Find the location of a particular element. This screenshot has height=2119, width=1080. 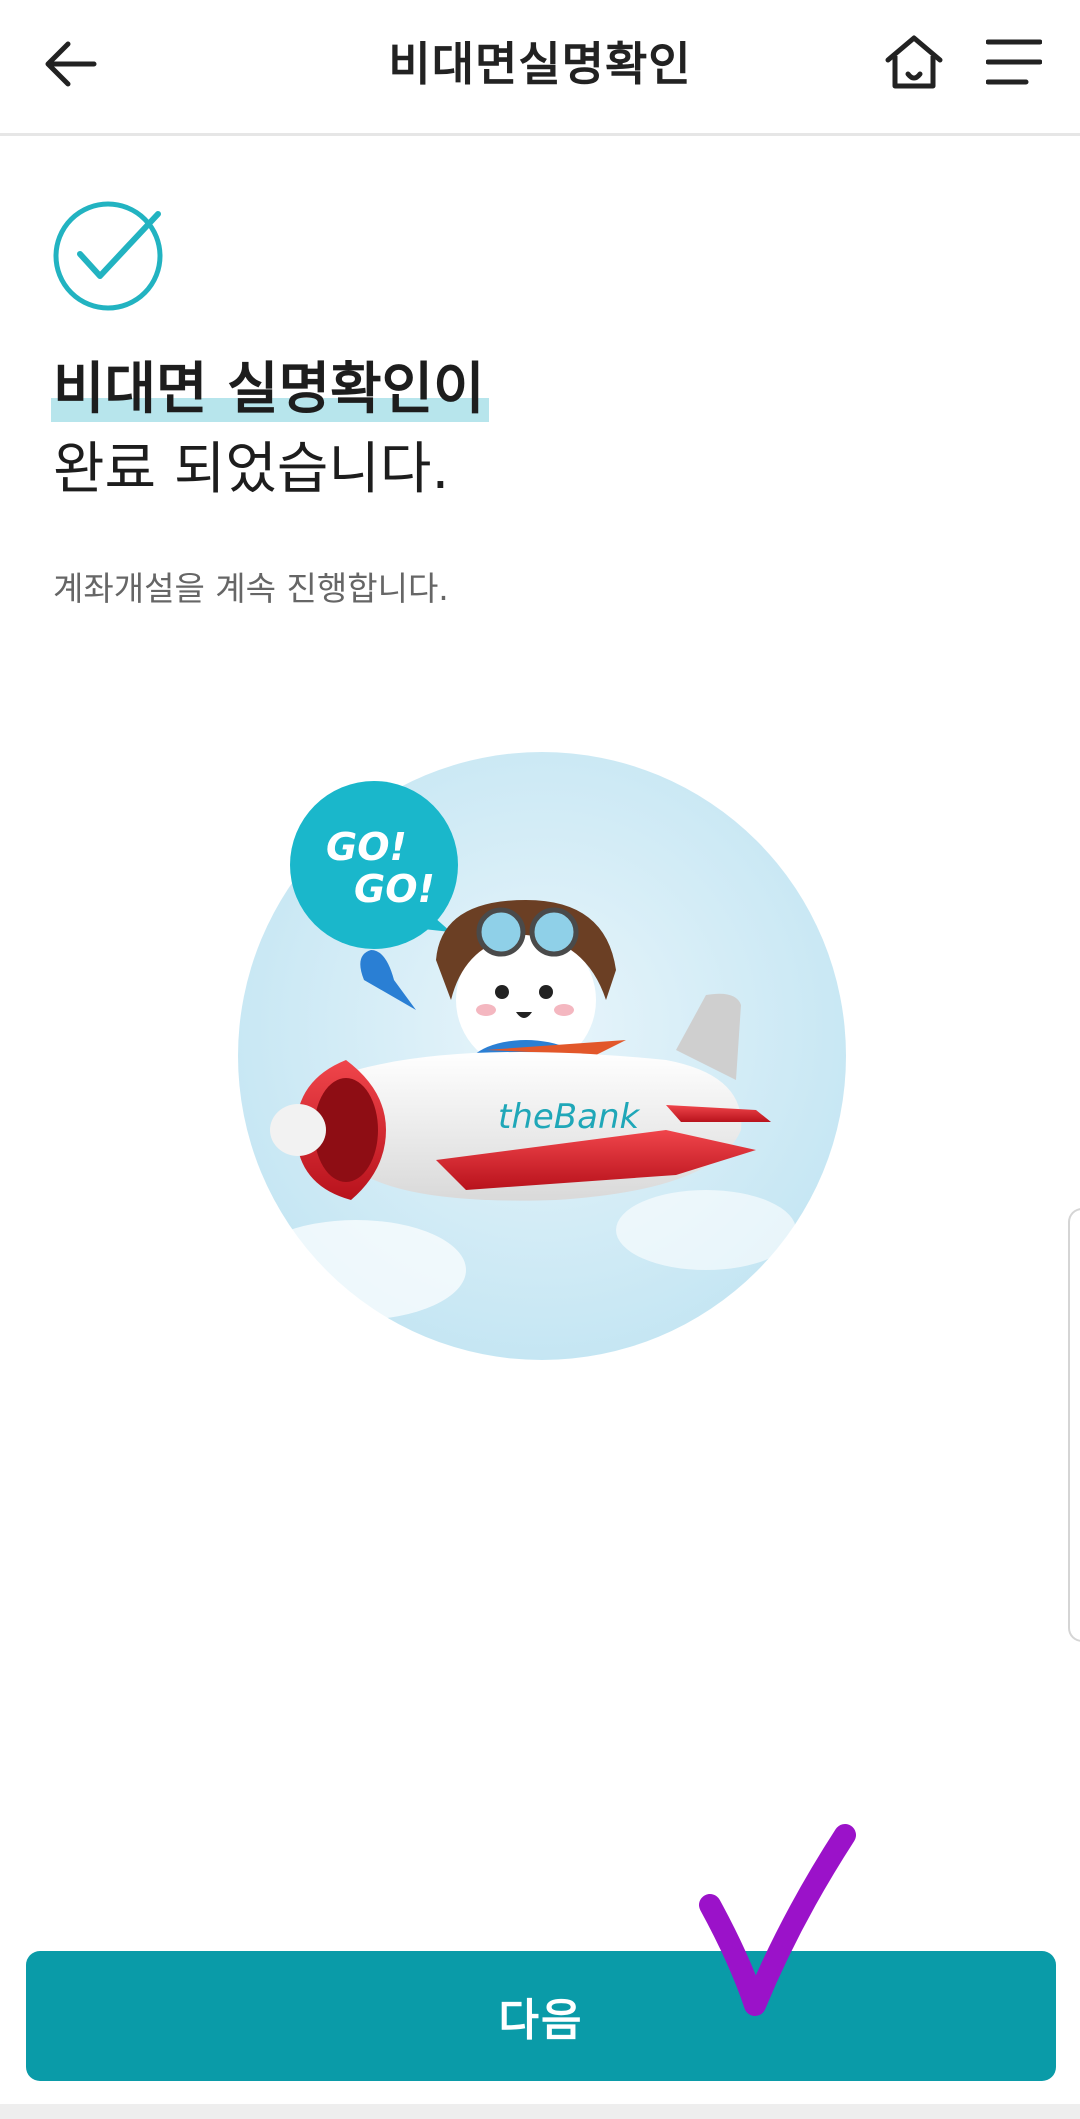

heading-line-2: 완료 되었습니다. is located at coordinates (251, 469).